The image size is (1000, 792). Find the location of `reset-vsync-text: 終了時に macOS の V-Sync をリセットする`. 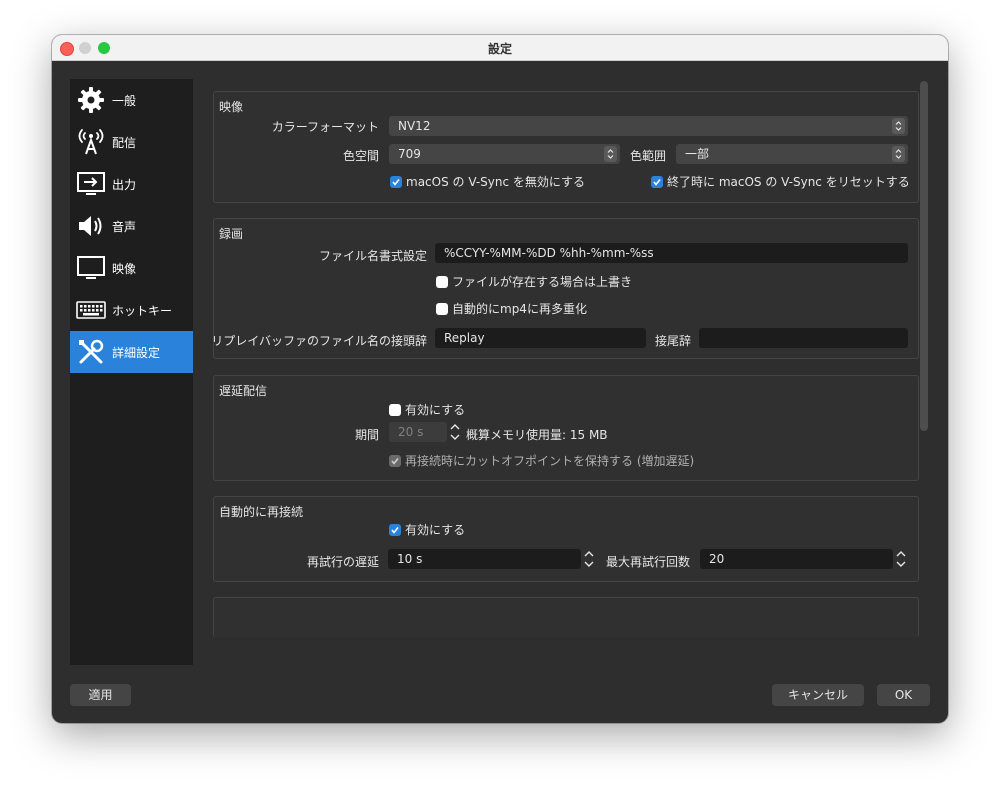

reset-vsync-text: 終了時に macOS の V-Sync をリセットする is located at coordinates (788, 182).